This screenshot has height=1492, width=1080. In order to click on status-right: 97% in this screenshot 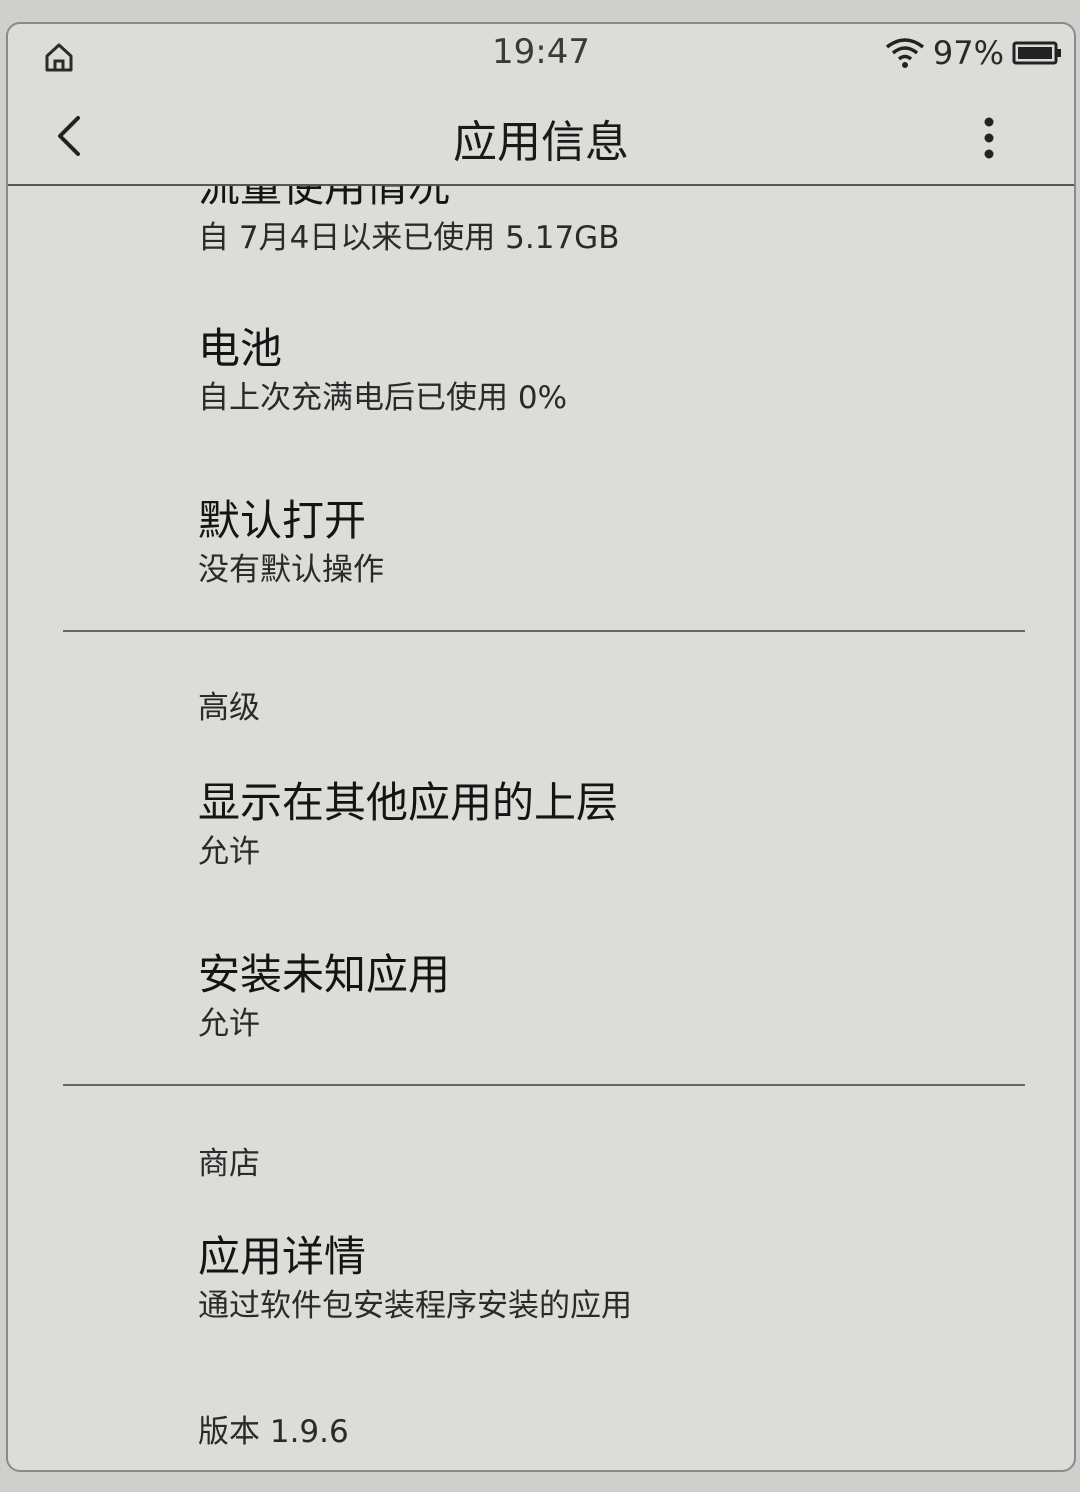, I will do `click(973, 53)`.